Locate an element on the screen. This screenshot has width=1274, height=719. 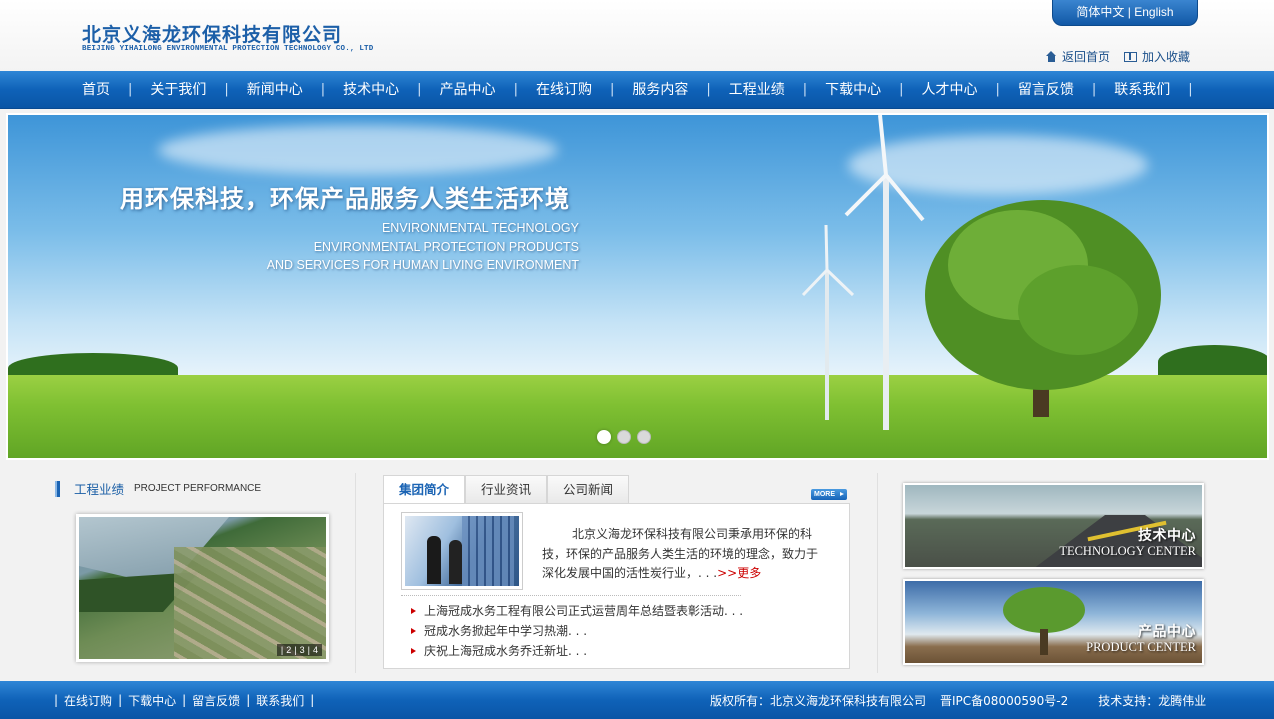
dotted-divider is located at coordinates (571, 595).